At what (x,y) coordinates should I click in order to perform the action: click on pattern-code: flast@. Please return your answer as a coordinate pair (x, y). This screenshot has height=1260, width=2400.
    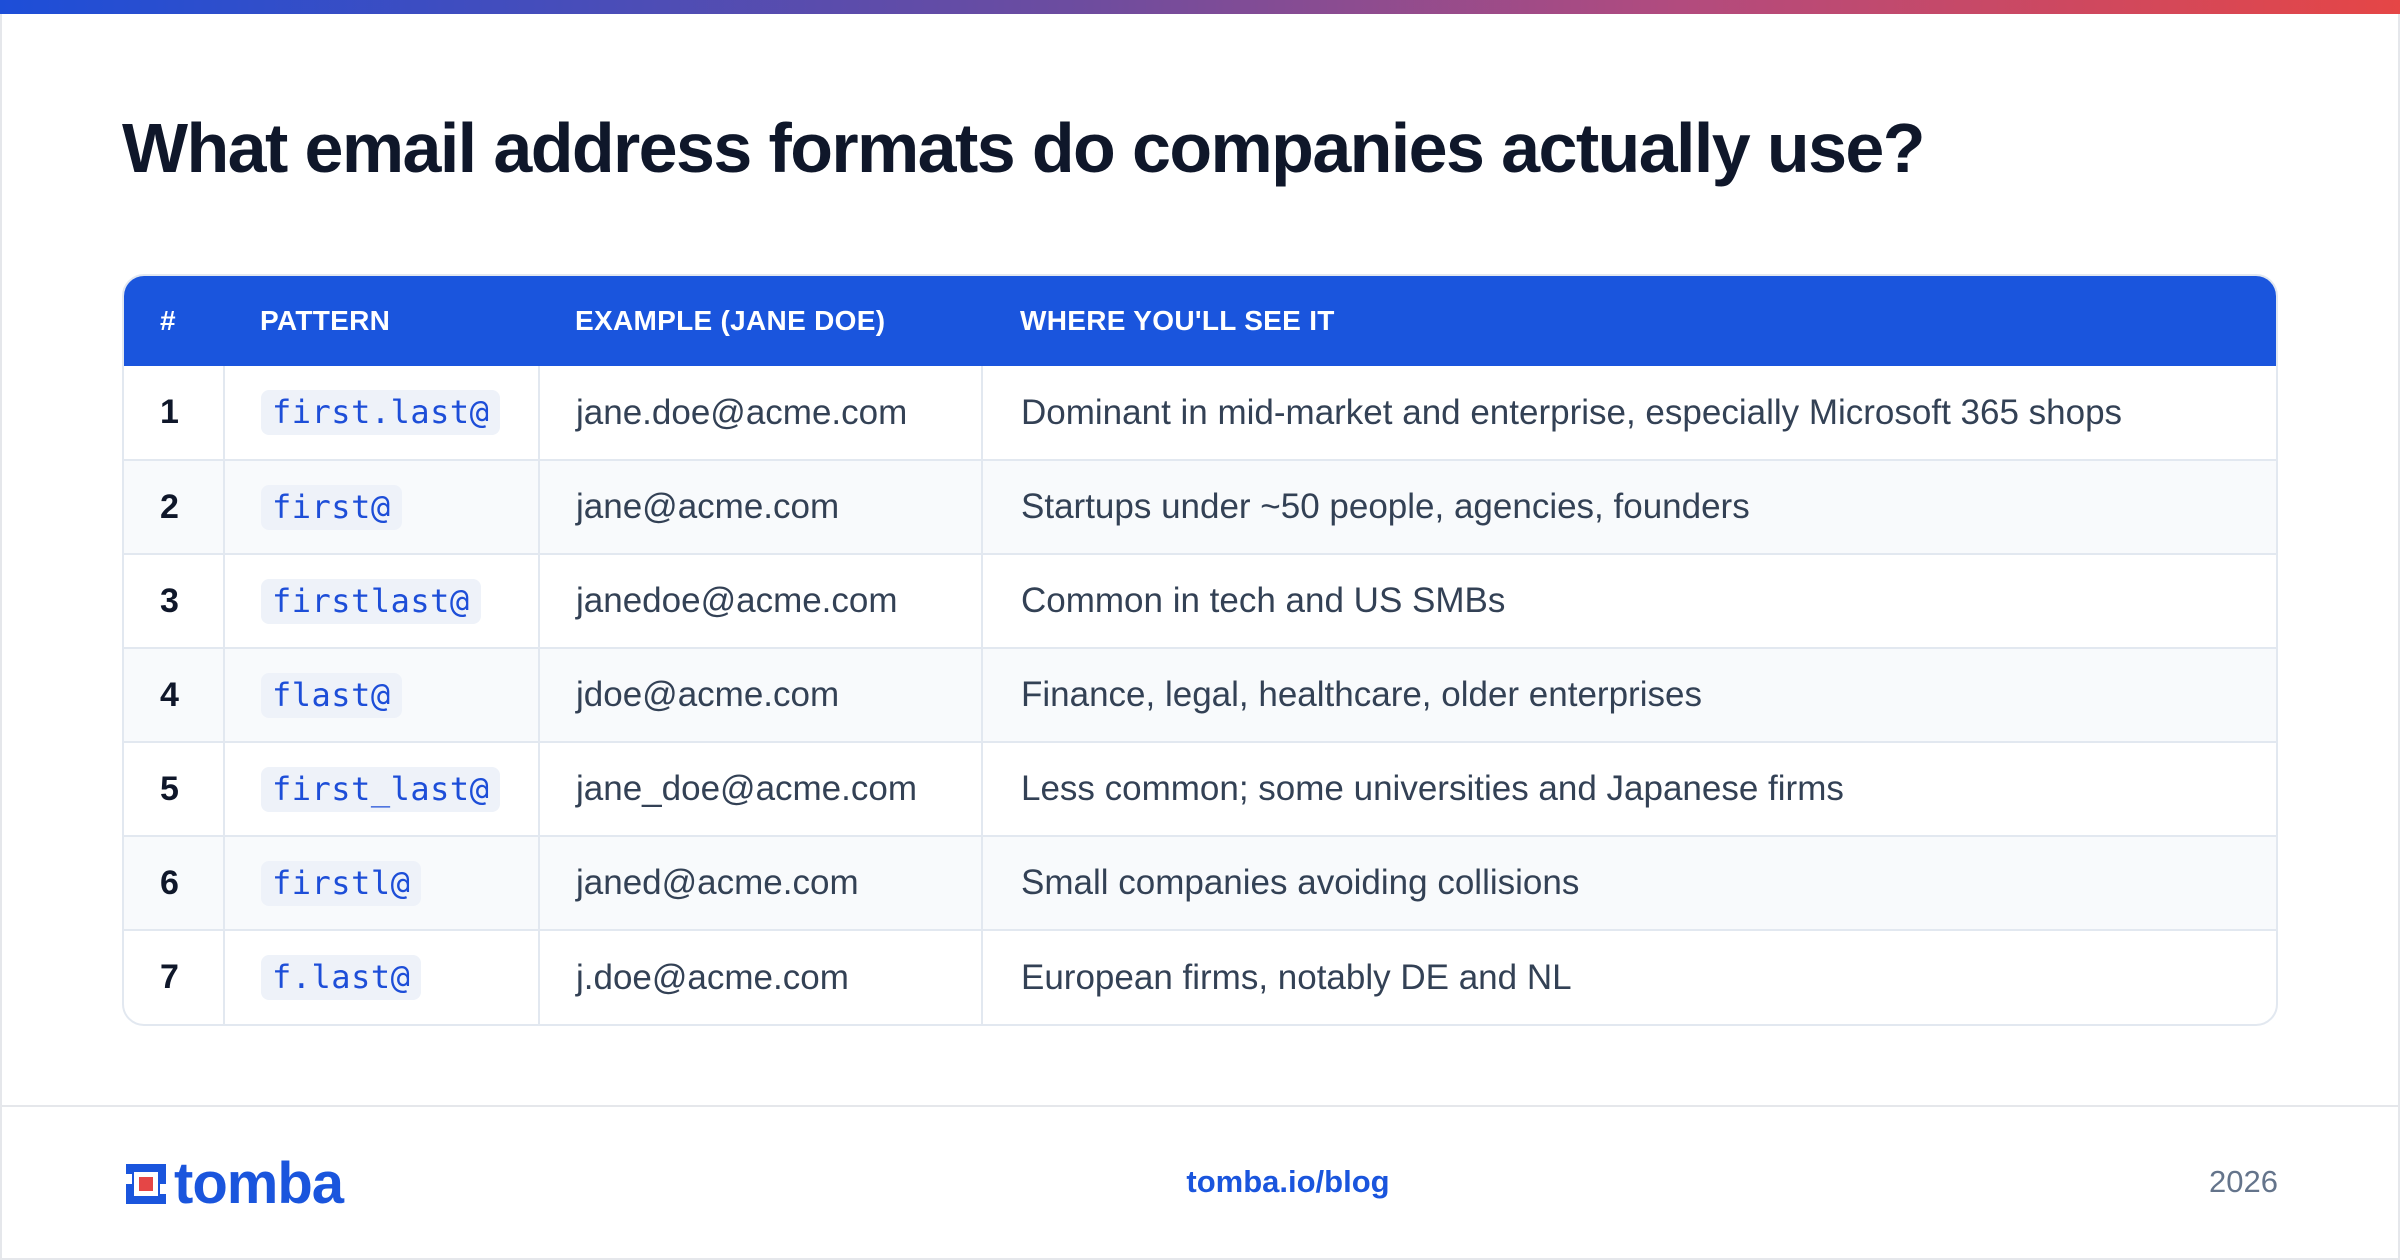
    Looking at the image, I should click on (331, 695).